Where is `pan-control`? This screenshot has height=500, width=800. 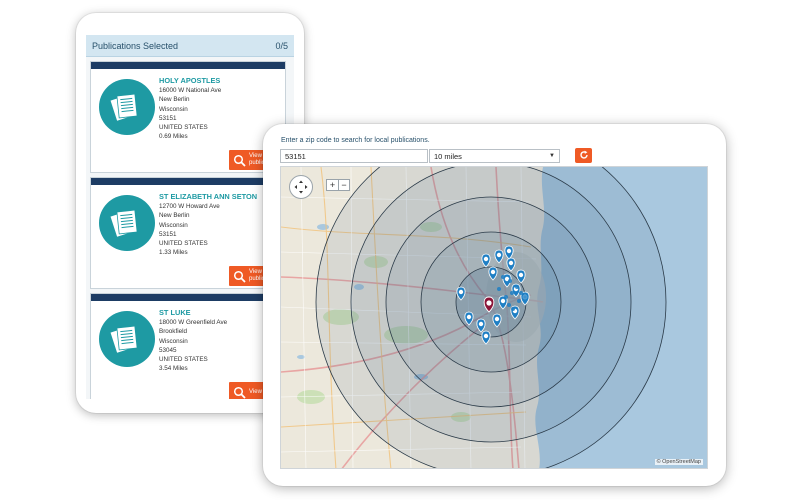
pan-control is located at coordinates (301, 187).